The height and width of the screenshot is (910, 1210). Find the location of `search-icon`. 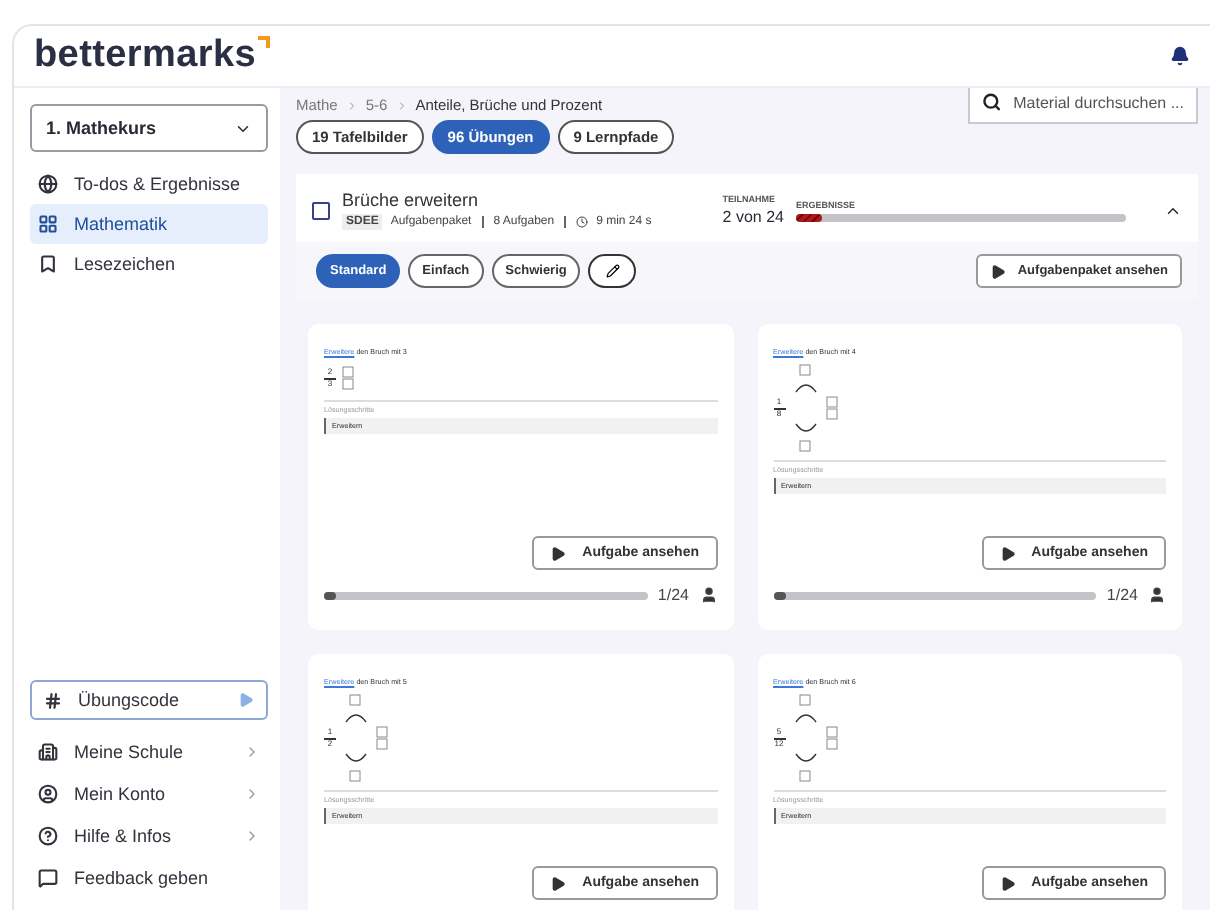

search-icon is located at coordinates (992, 102).